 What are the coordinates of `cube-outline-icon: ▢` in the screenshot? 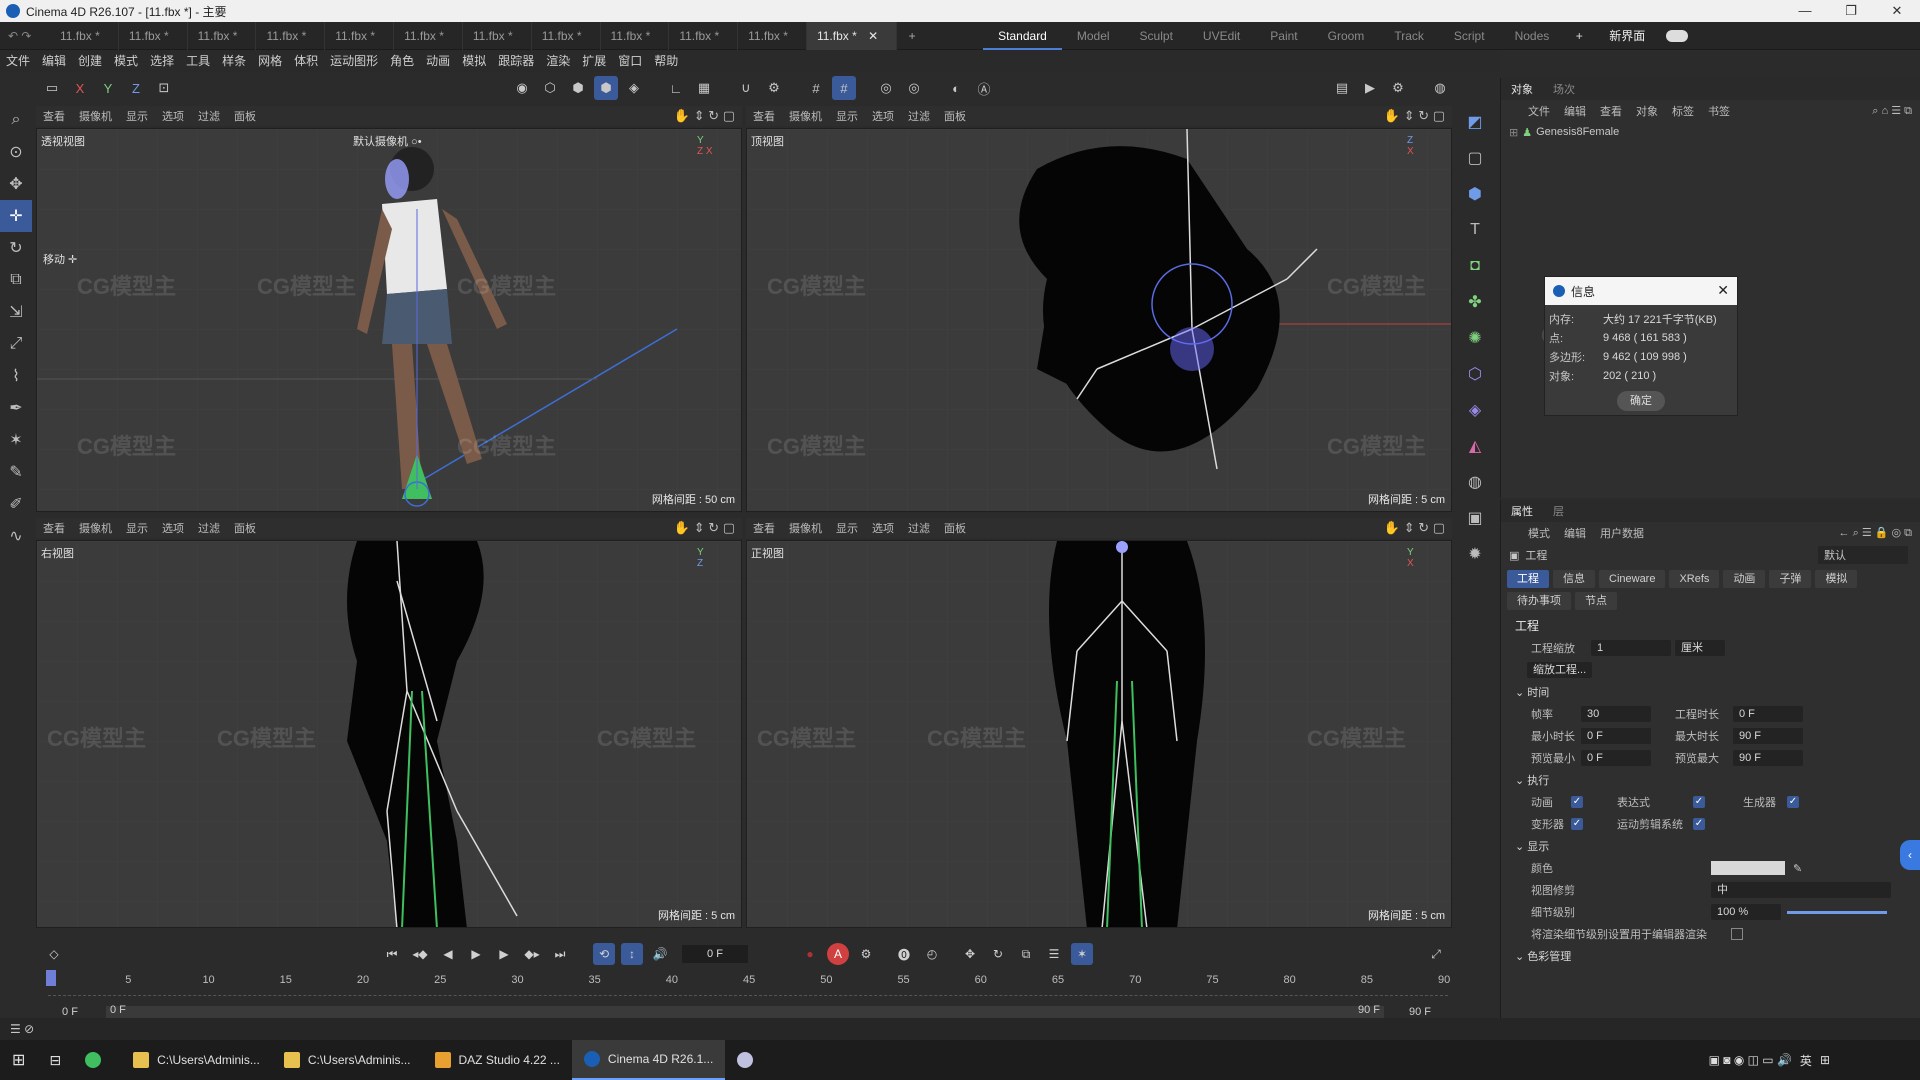 It's located at (1475, 158).